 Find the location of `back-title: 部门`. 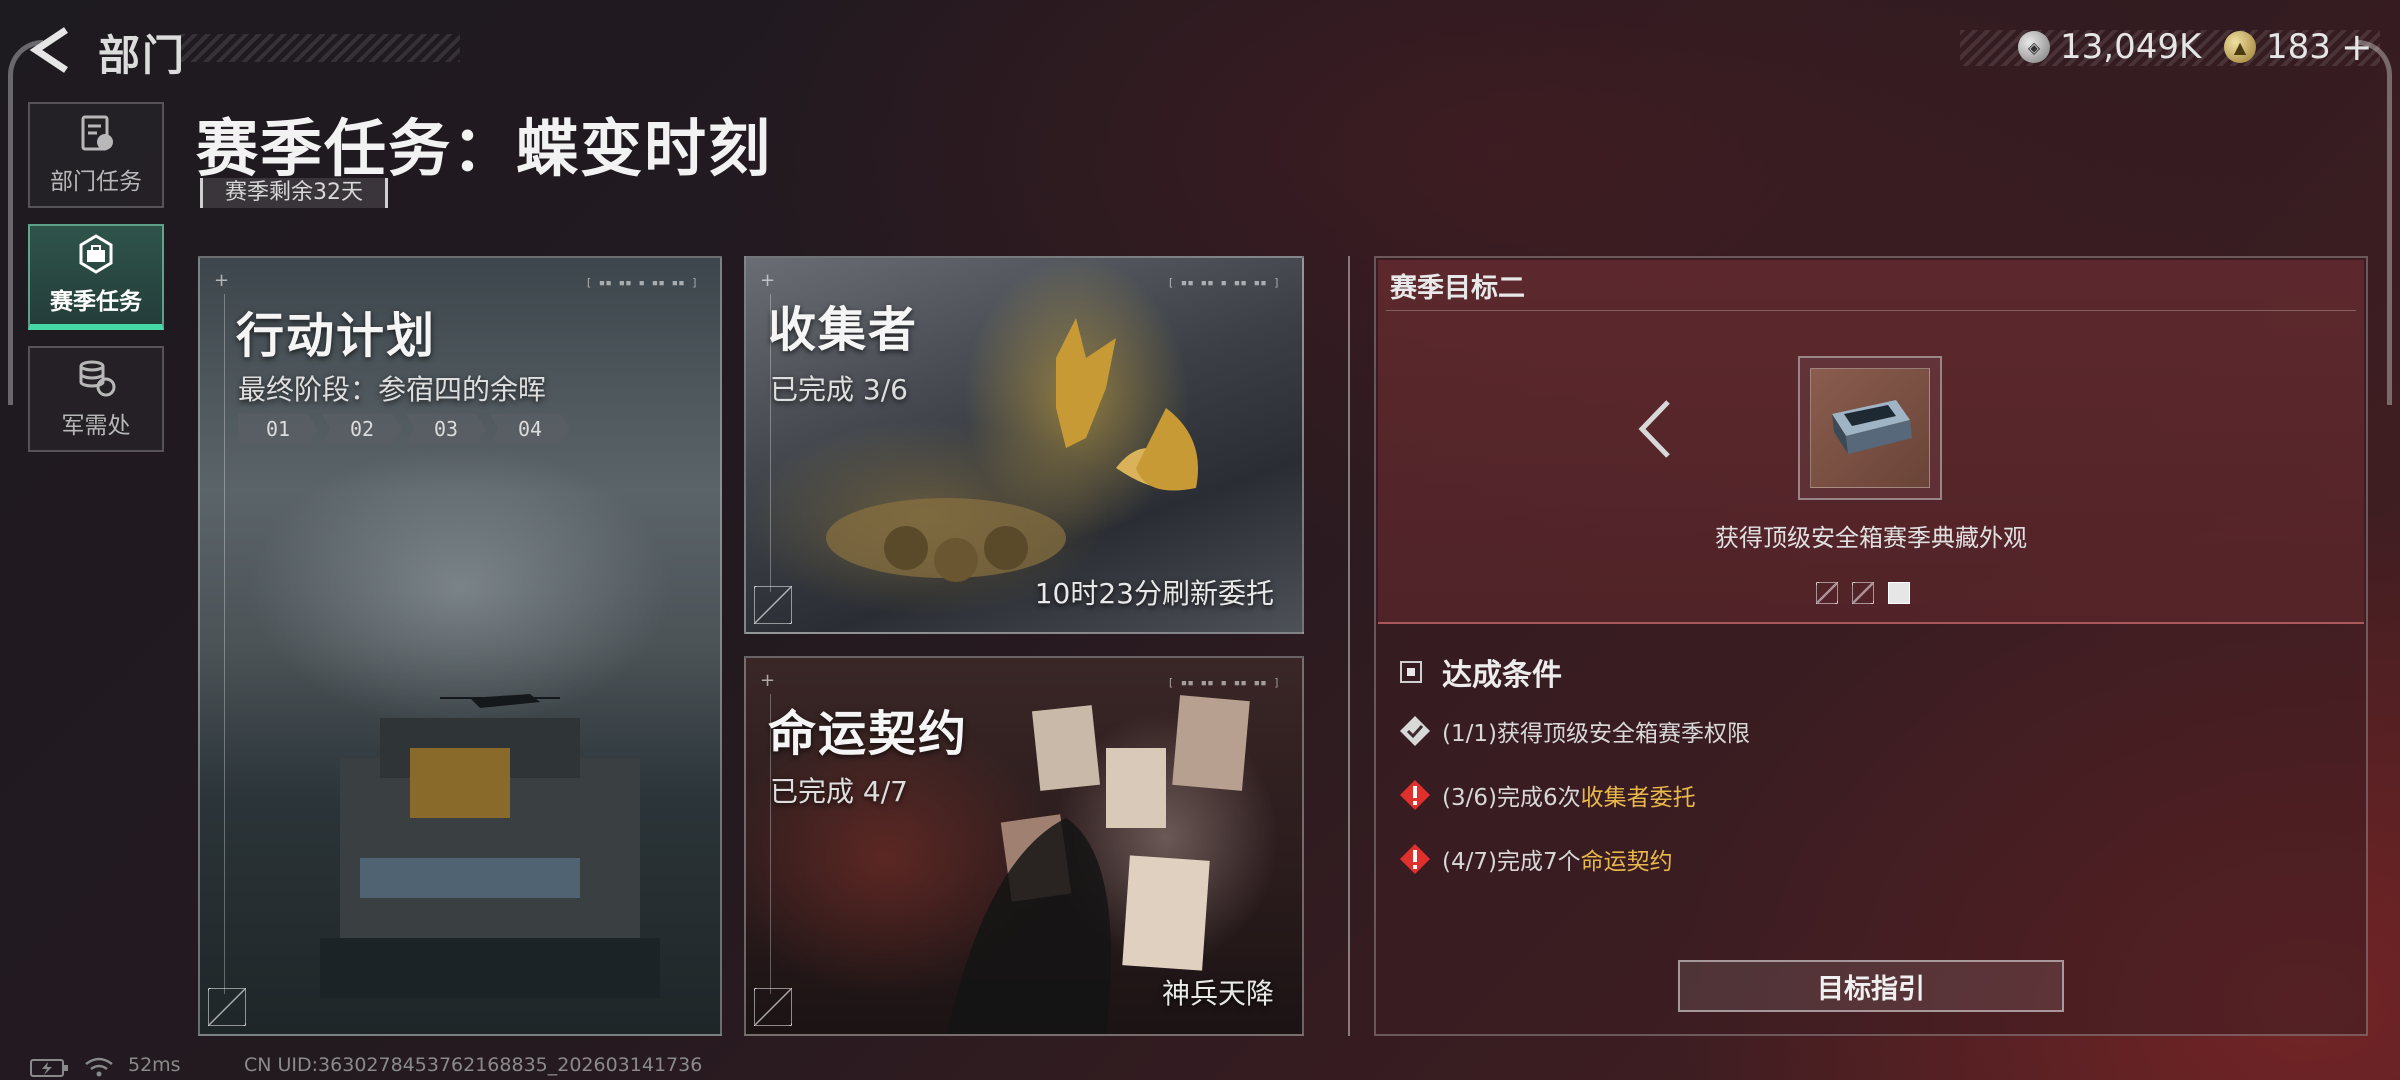

back-title: 部门 is located at coordinates (142, 52).